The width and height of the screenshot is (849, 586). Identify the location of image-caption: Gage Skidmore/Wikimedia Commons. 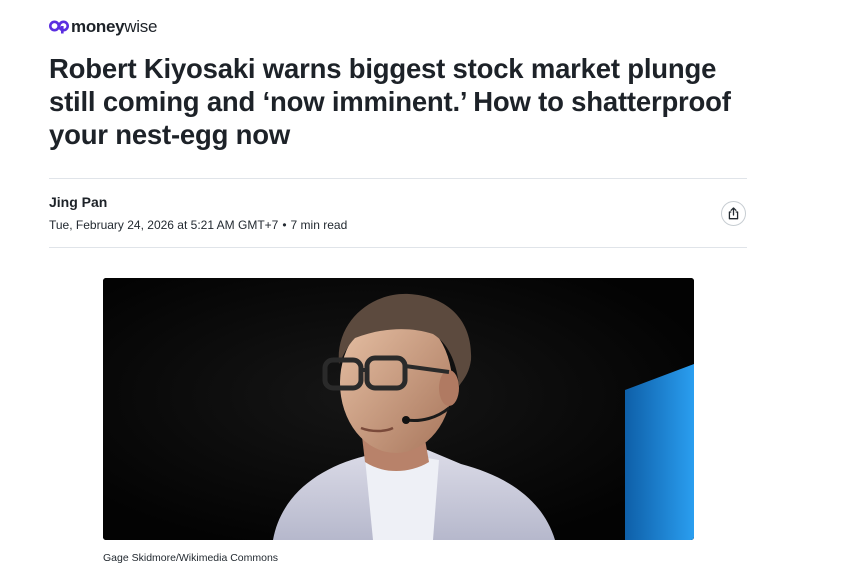
(191, 558).